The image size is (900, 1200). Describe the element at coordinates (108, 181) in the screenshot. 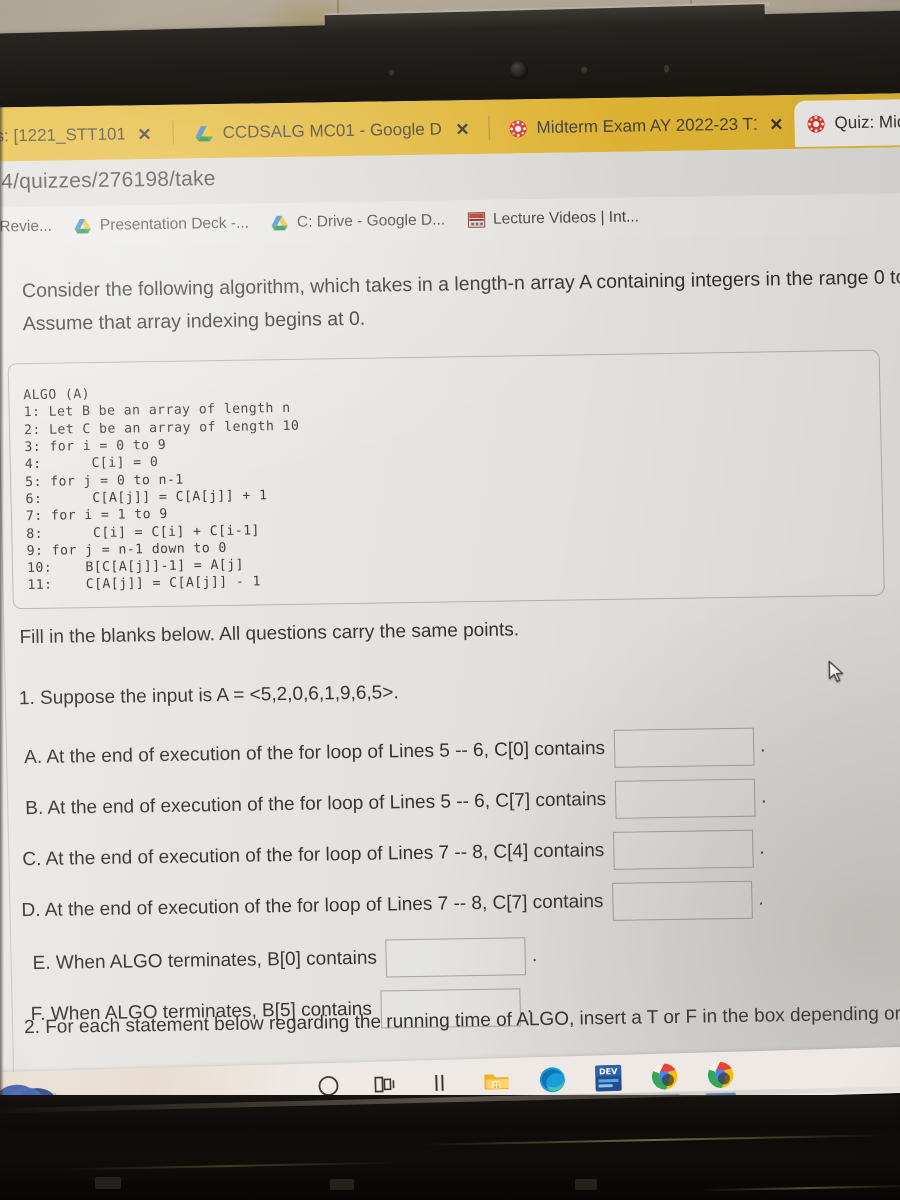

I see `address-bar-url: 3874/quizzes/276198/take` at that location.